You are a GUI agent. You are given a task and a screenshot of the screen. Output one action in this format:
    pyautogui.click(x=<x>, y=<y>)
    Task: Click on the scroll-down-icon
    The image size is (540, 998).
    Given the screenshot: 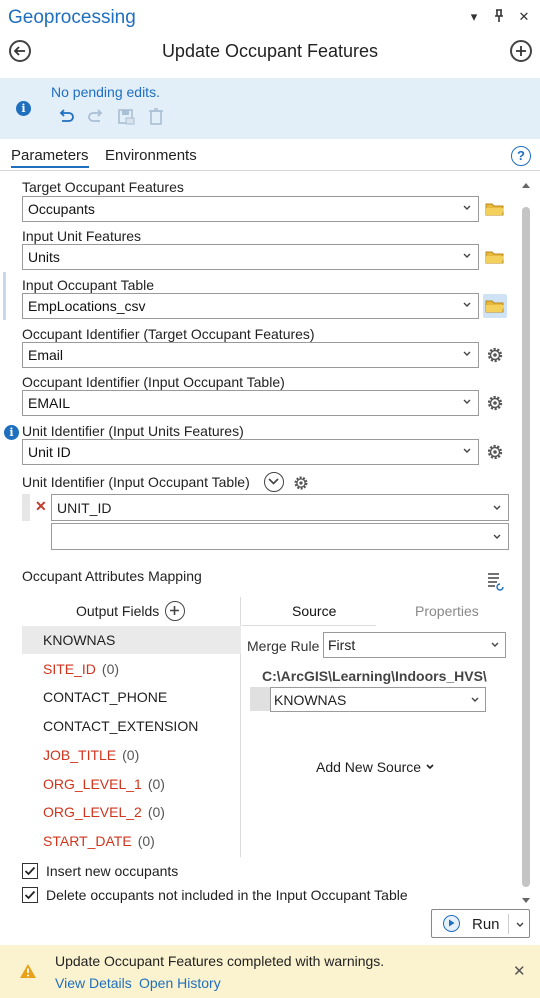 What is the action you would take?
    pyautogui.click(x=526, y=901)
    